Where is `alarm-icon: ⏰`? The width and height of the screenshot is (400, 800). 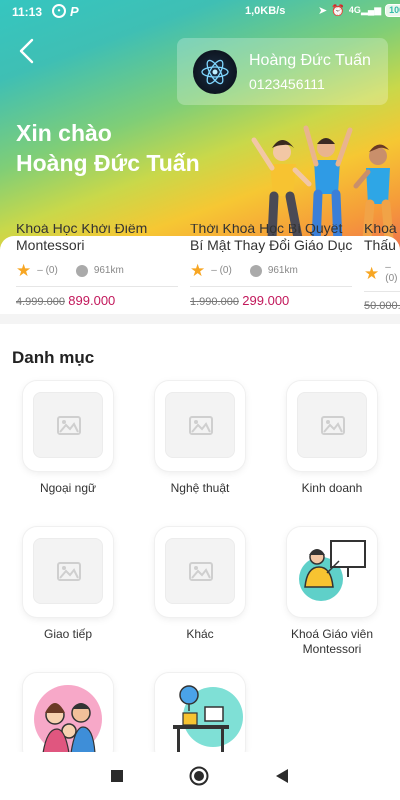 alarm-icon: ⏰ is located at coordinates (338, 11).